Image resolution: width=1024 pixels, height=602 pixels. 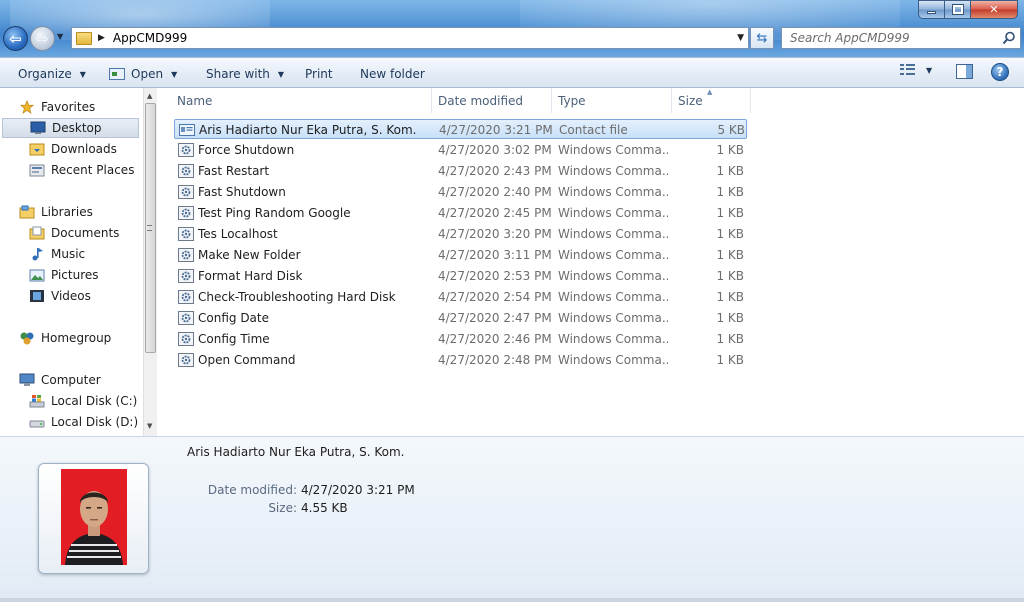 What do you see at coordinates (247, 360) in the screenshot?
I see `file-name: Open Command` at bounding box center [247, 360].